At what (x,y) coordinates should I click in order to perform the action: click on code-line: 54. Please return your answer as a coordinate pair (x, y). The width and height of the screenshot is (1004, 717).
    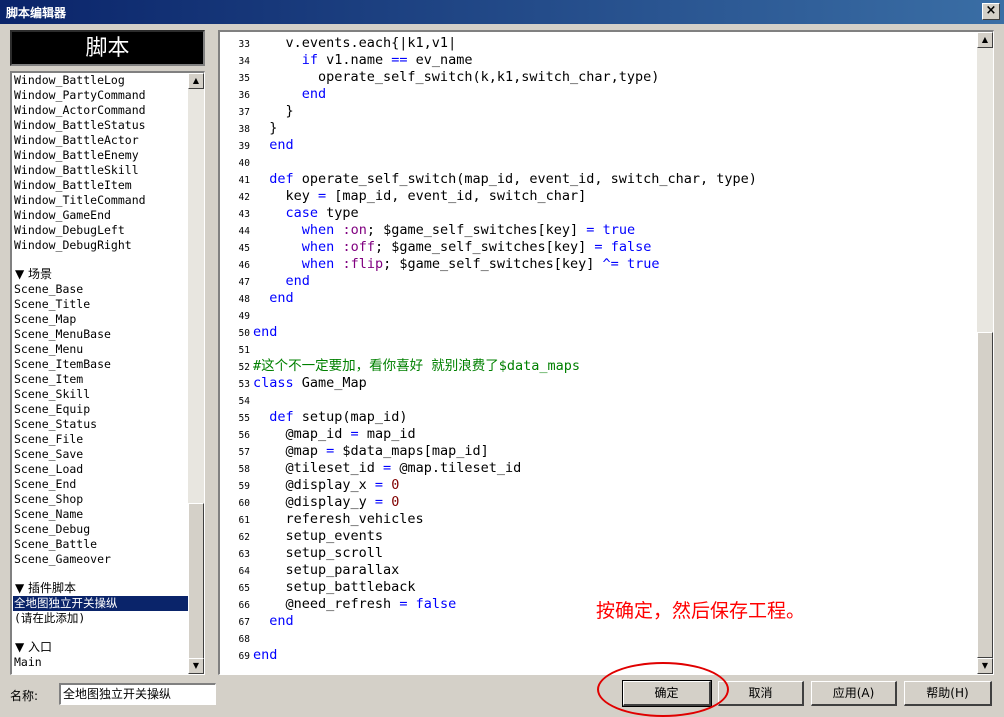
    Looking at the image, I should click on (598, 400).